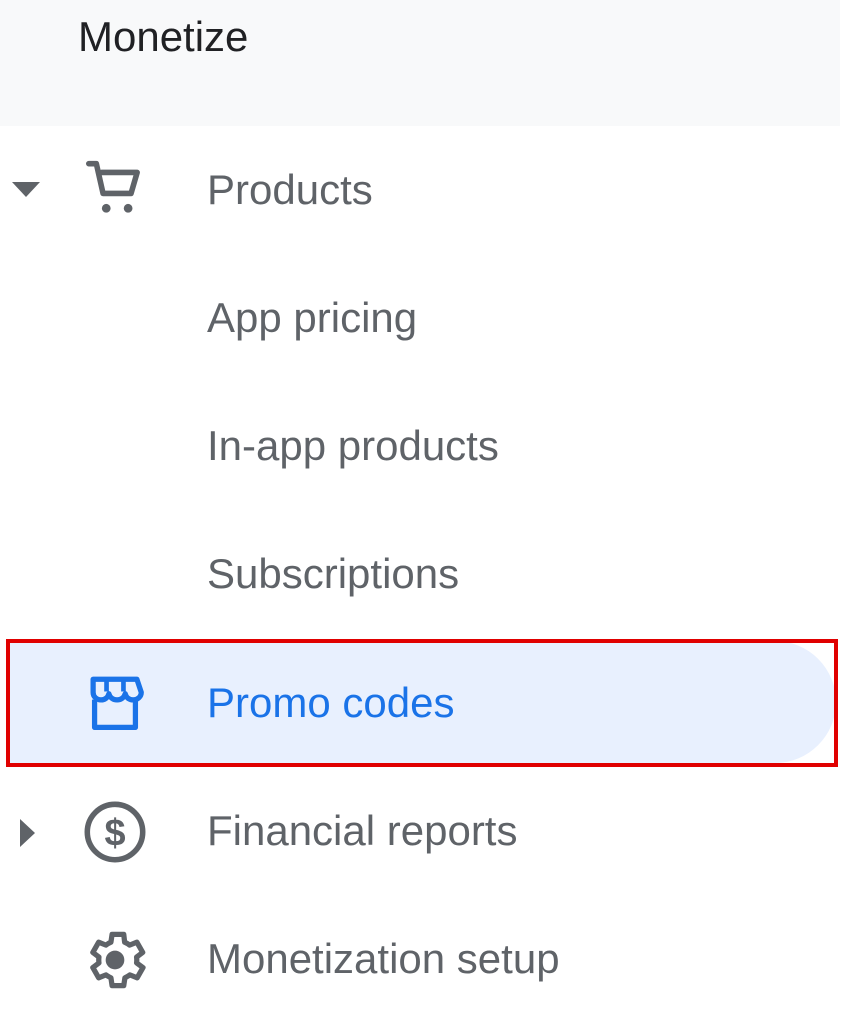  Describe the element at coordinates (28, 833) in the screenshot. I see `caret-right-icon` at that location.